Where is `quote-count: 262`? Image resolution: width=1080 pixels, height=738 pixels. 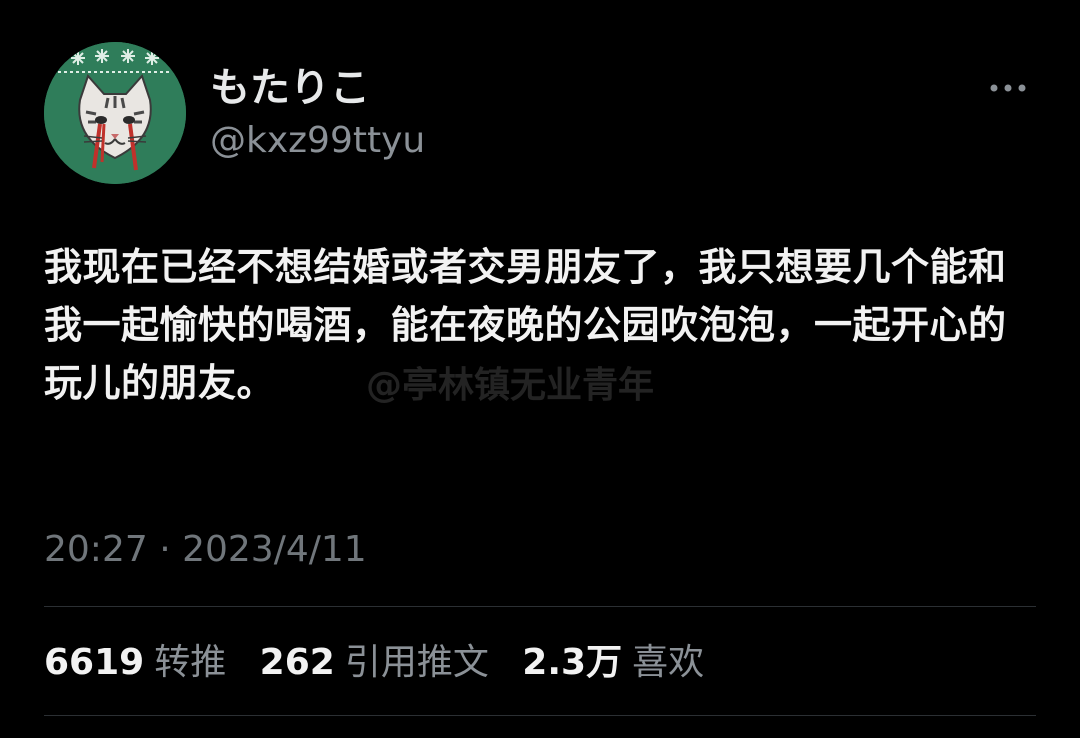
quote-count: 262 is located at coordinates (297, 662).